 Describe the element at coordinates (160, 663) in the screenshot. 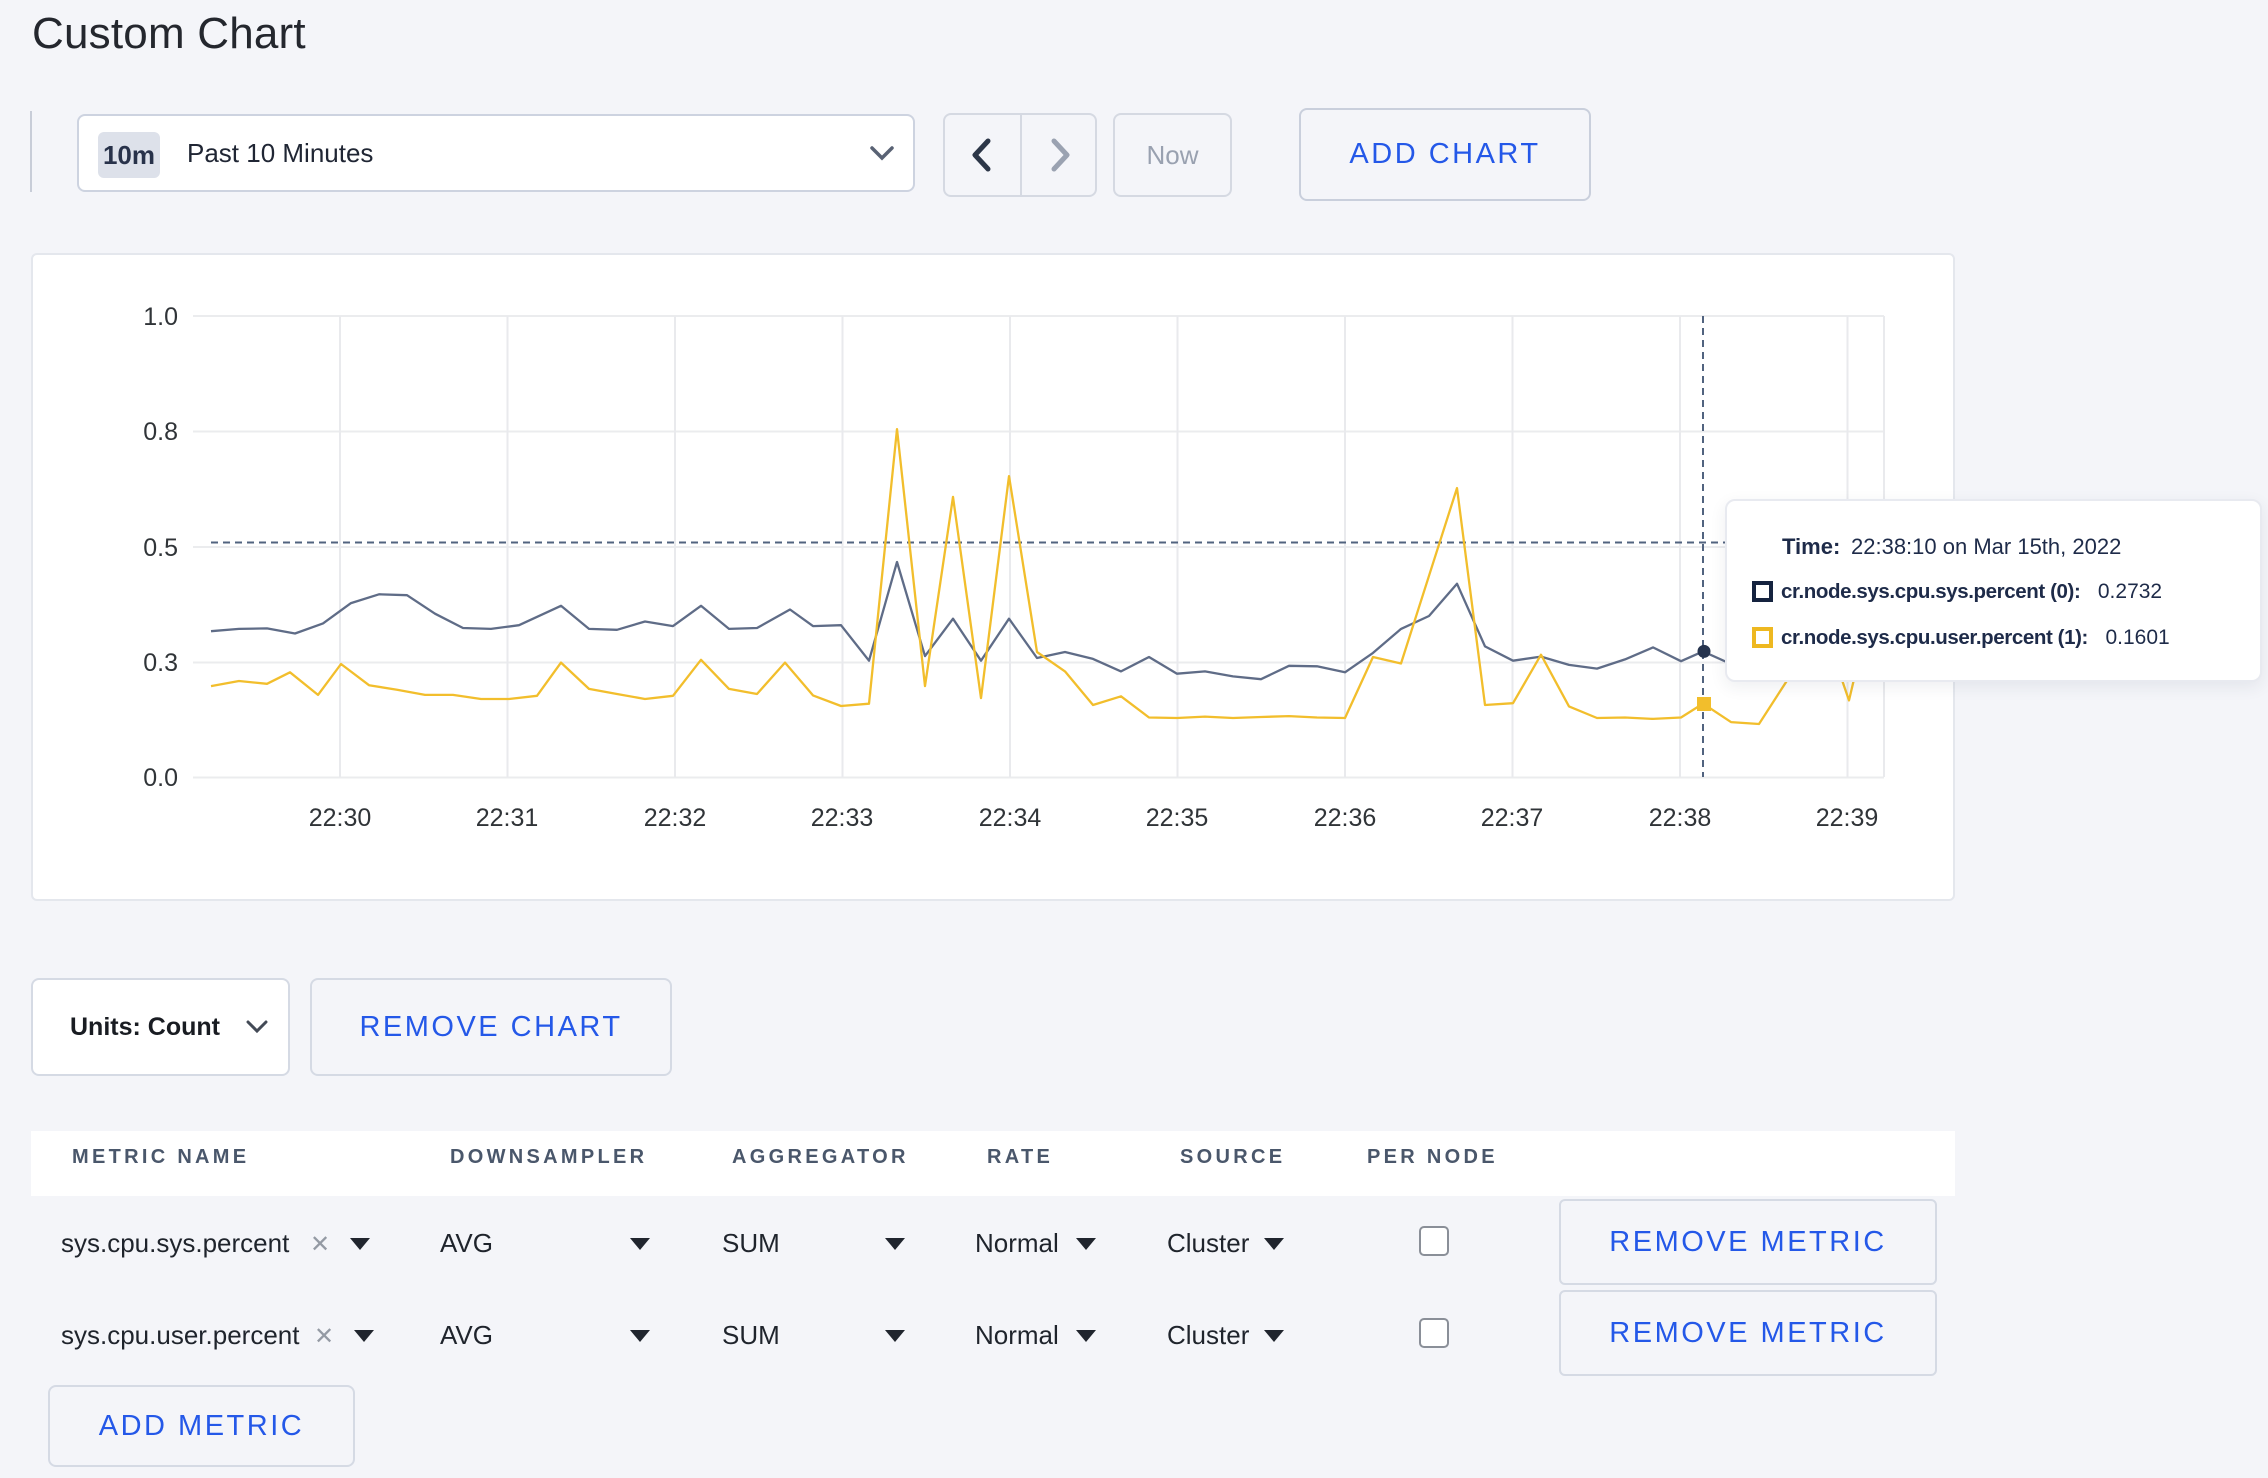

I see `svg-text: 0.3` at that location.